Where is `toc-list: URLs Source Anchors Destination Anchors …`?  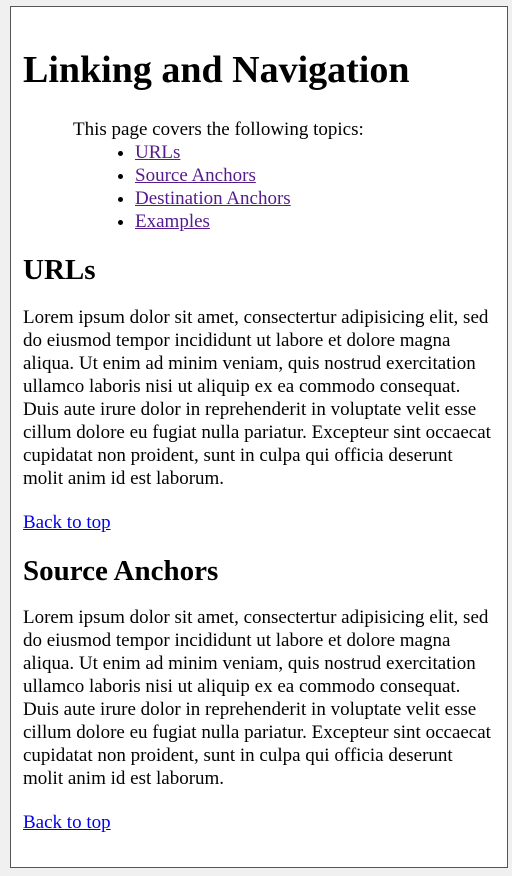
toc-list: URLs Source Anchors Destination Anchors … is located at coordinates (284, 187).